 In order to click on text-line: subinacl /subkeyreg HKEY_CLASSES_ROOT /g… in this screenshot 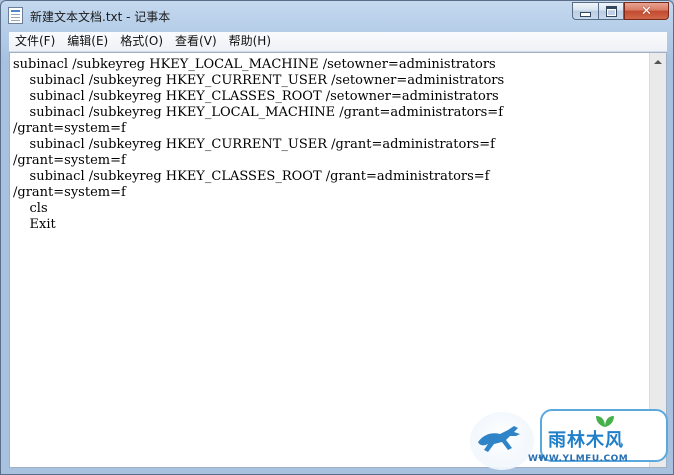, I will do `click(251, 176)`.